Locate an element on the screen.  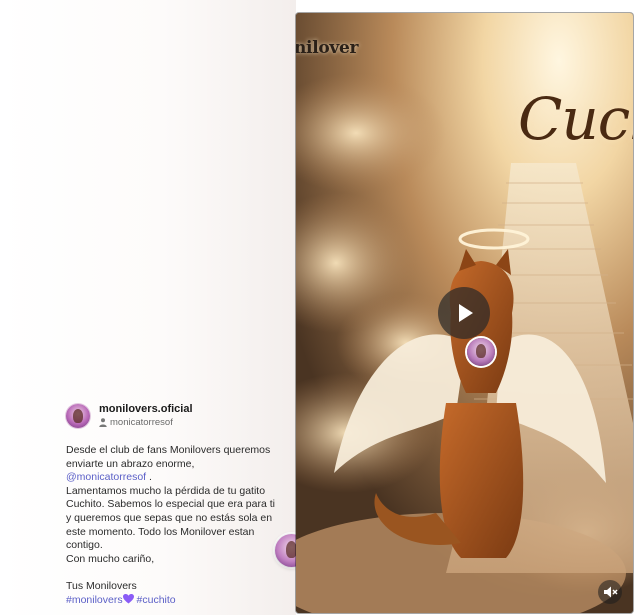
author-name: monilovers.oficial is located at coordinates (146, 409).